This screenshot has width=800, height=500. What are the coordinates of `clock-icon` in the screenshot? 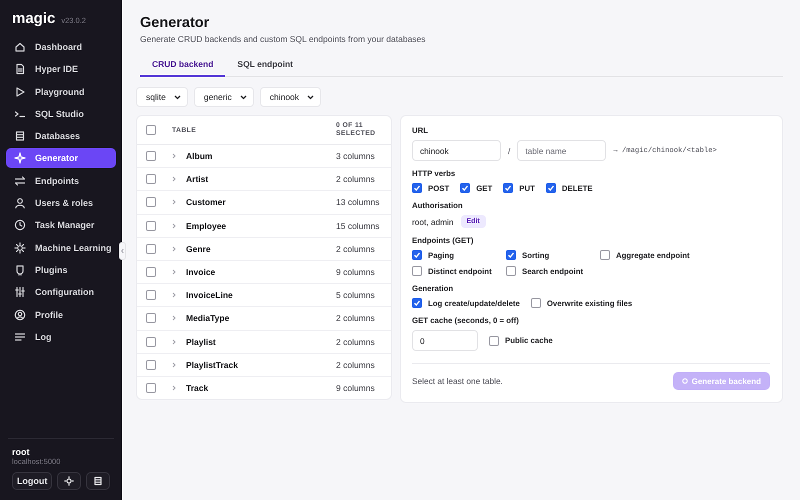 It's located at (20, 225).